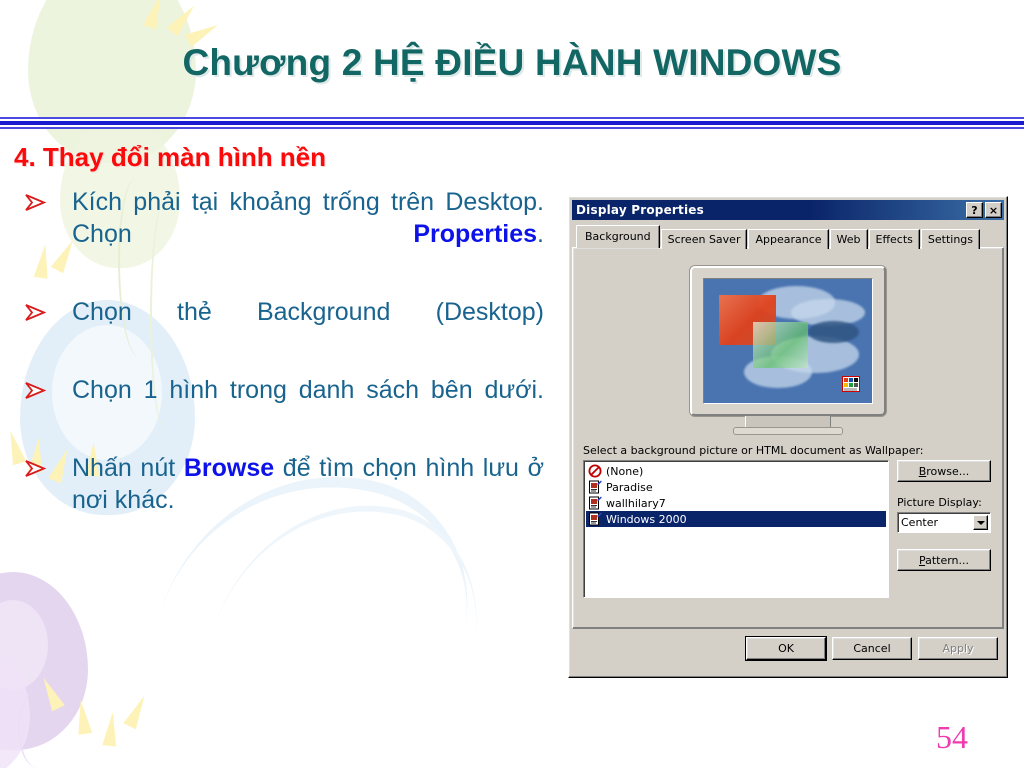  I want to click on monitor-neck, so click(788, 421).